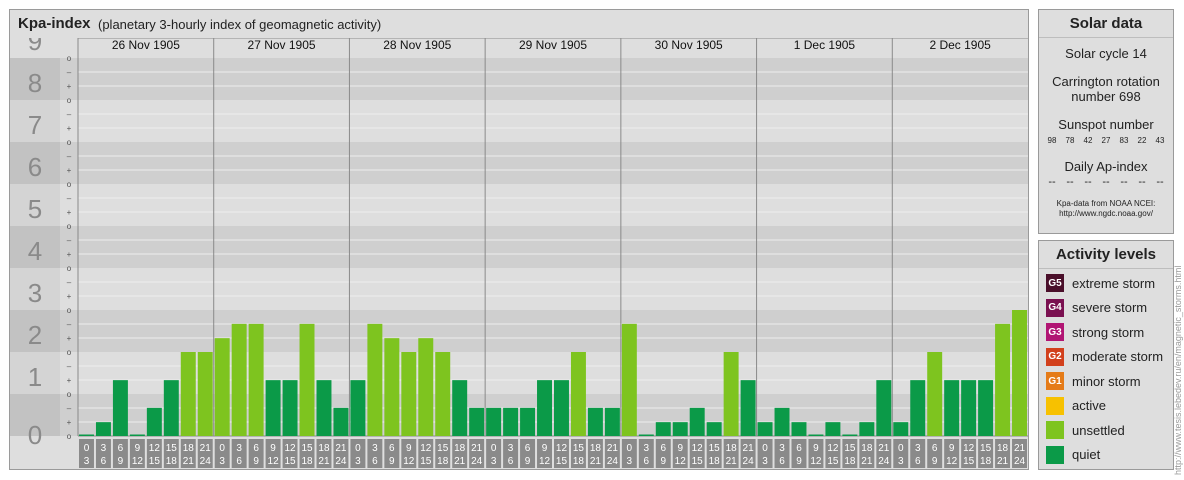  What do you see at coordinates (104, 448) in the screenshot?
I see `interval-start-label: 3` at bounding box center [104, 448].